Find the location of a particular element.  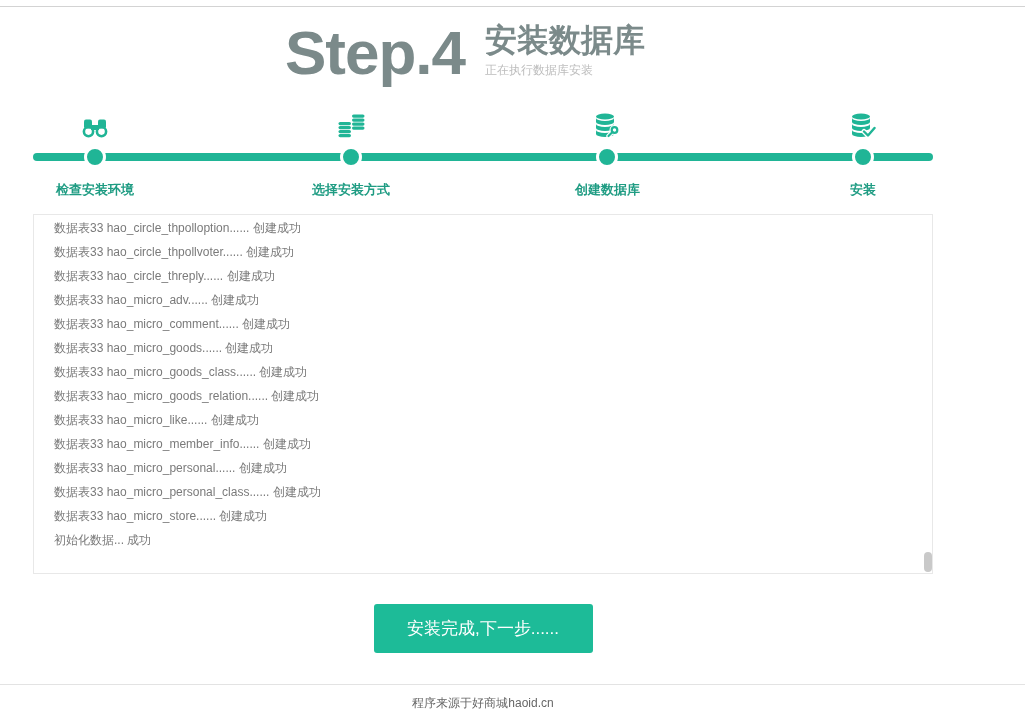

database-check-icon is located at coordinates (863, 125).